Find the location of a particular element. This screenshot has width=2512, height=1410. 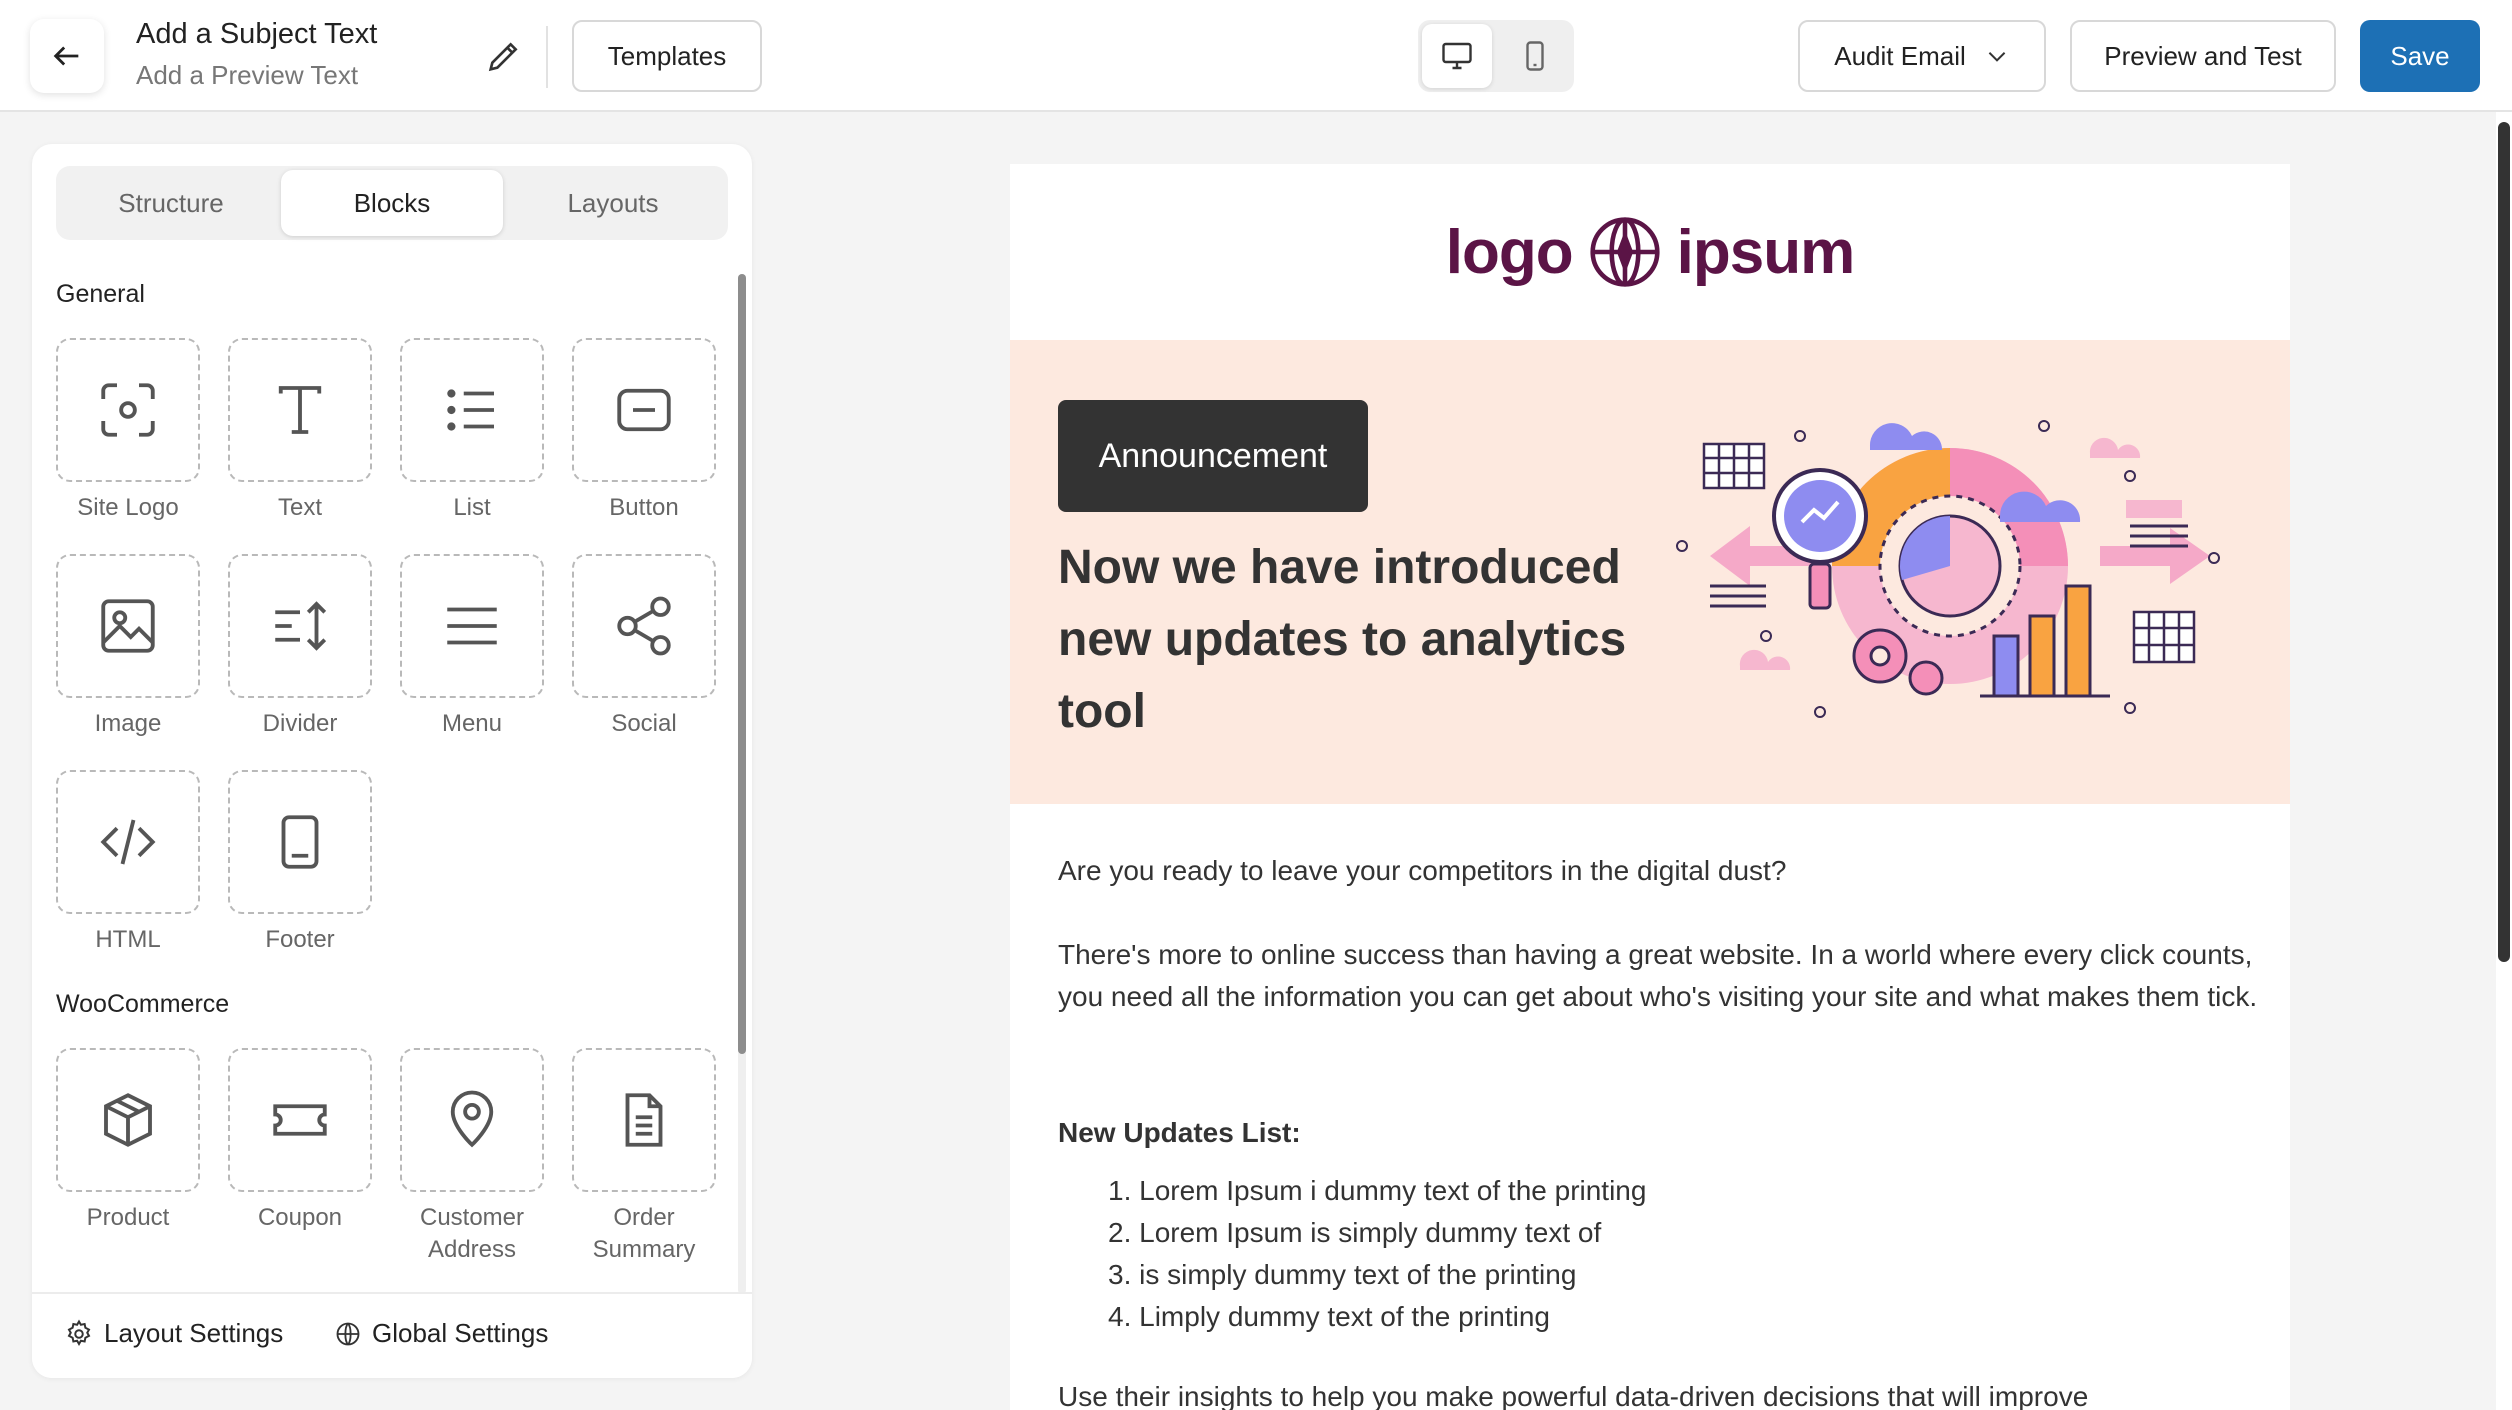

block-social: Social is located at coordinates (644, 647).